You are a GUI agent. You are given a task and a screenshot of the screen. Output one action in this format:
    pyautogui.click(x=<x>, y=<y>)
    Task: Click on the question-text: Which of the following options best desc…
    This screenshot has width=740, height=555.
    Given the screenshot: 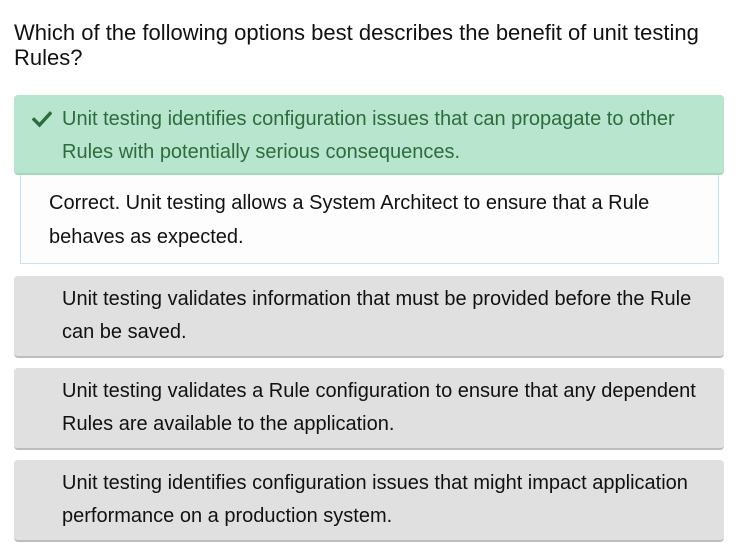 What is the action you would take?
    pyautogui.click(x=356, y=45)
    